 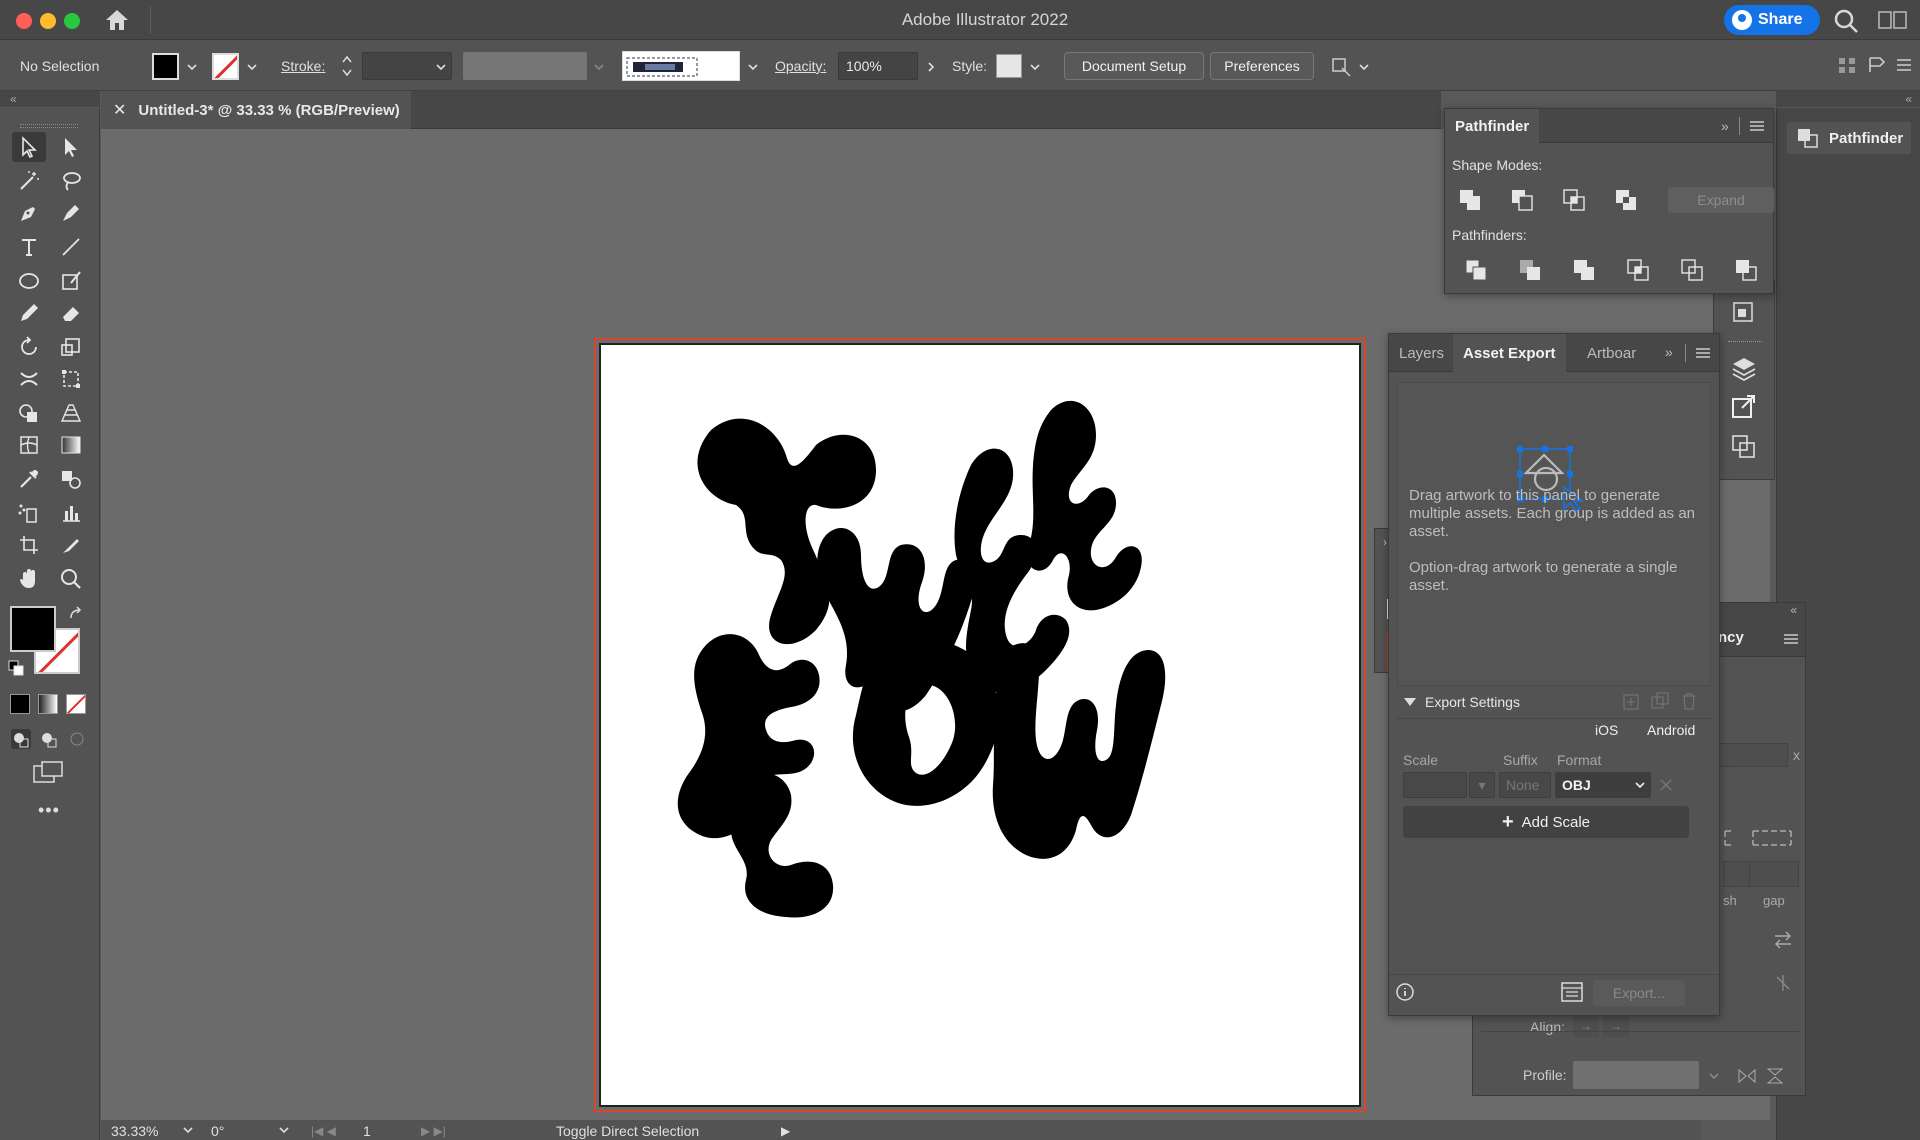 I want to click on add-icon, so click(x=1631, y=702).